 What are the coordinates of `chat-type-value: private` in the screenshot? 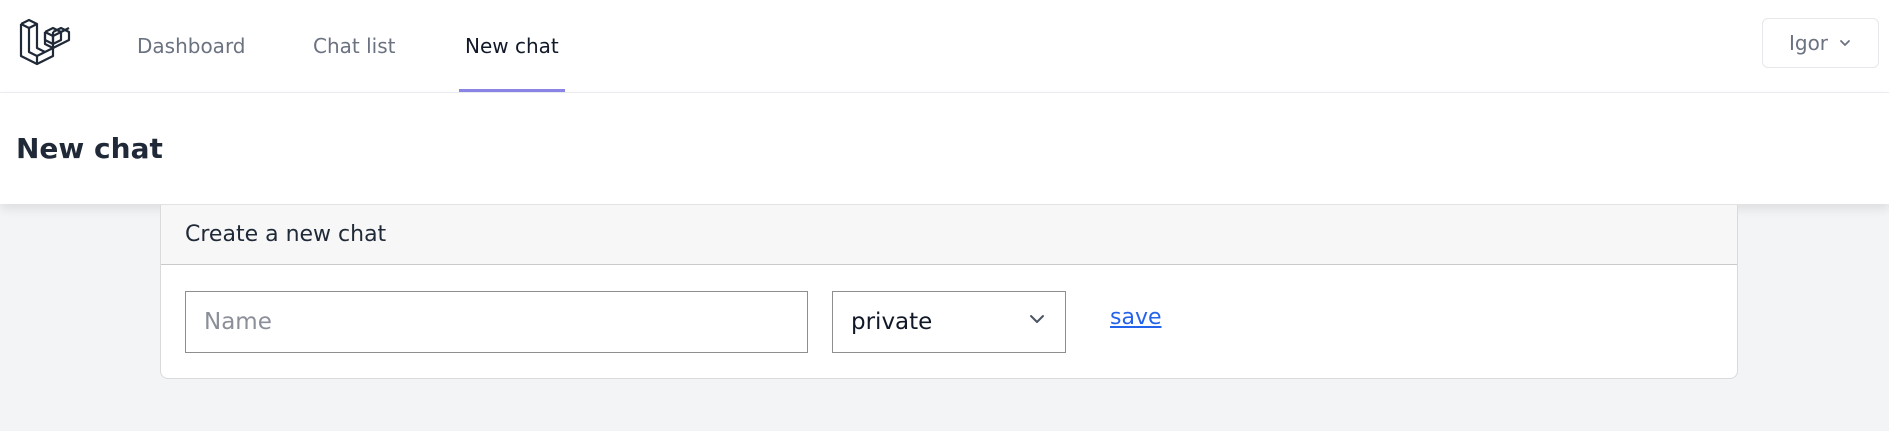 It's located at (892, 322).